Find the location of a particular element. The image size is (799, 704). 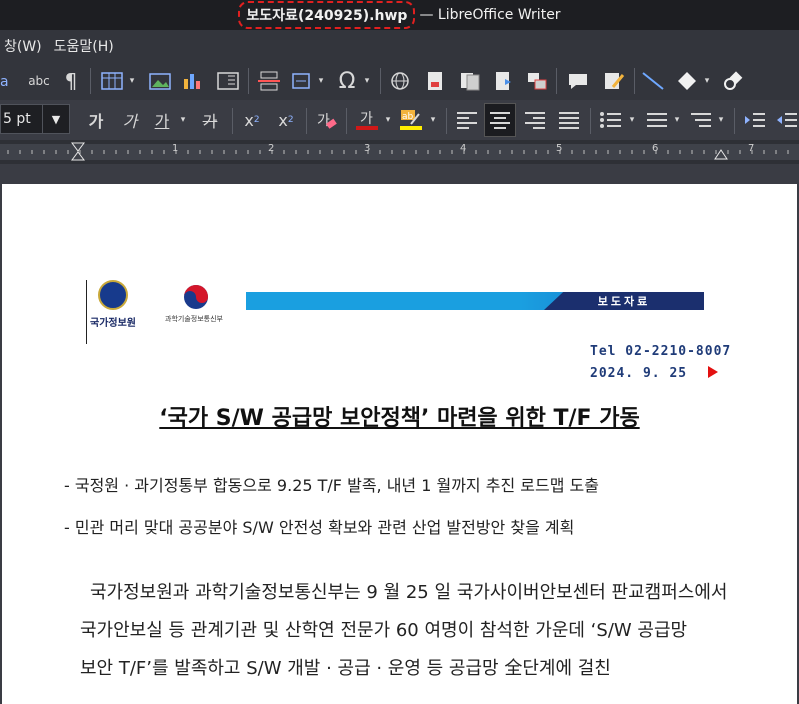

bullet-list-icon is located at coordinates (611, 120).